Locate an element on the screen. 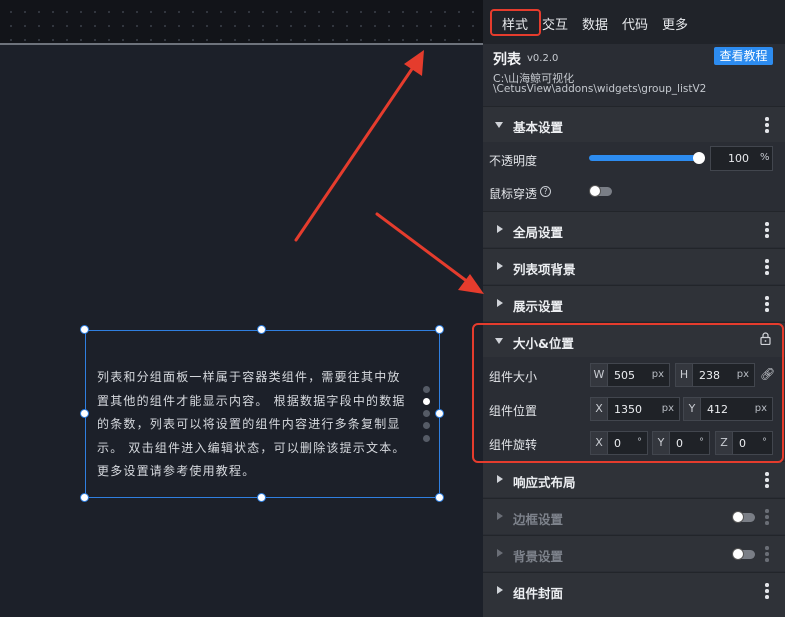 The height and width of the screenshot is (617, 785). tab-code: 代码 is located at coordinates (635, 23).